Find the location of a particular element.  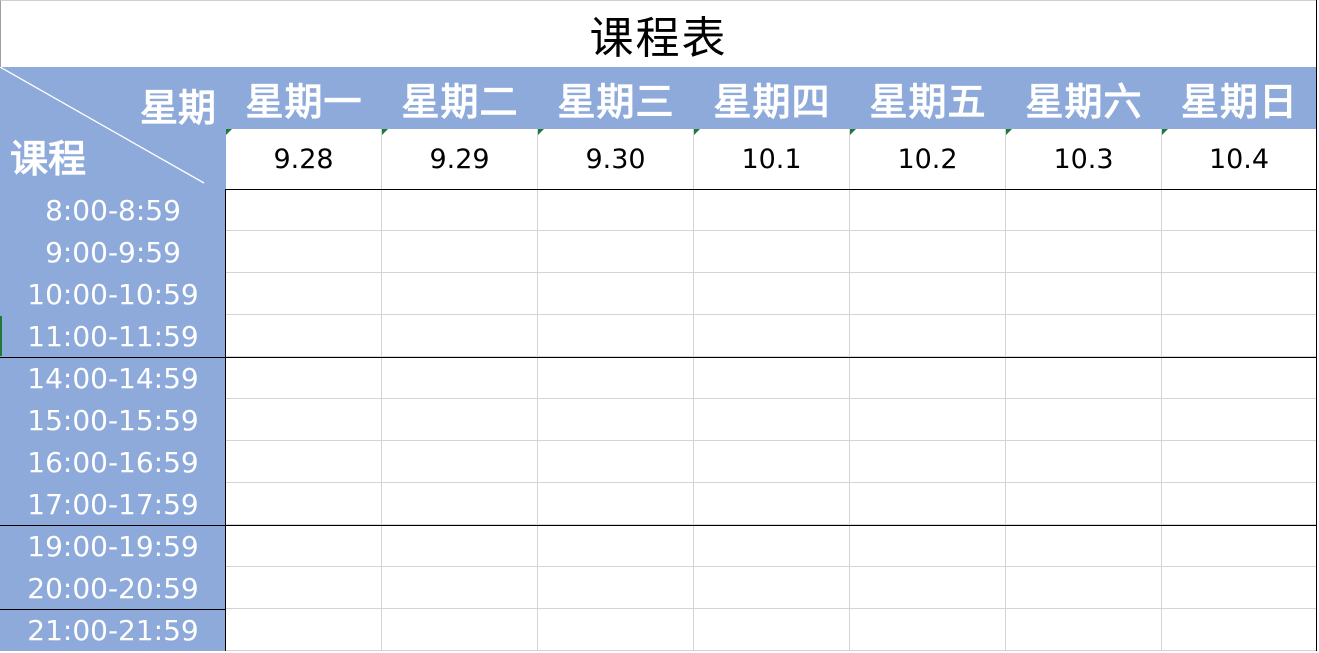

time-slot-cell: 19:00-19:59 is located at coordinates (113, 546).